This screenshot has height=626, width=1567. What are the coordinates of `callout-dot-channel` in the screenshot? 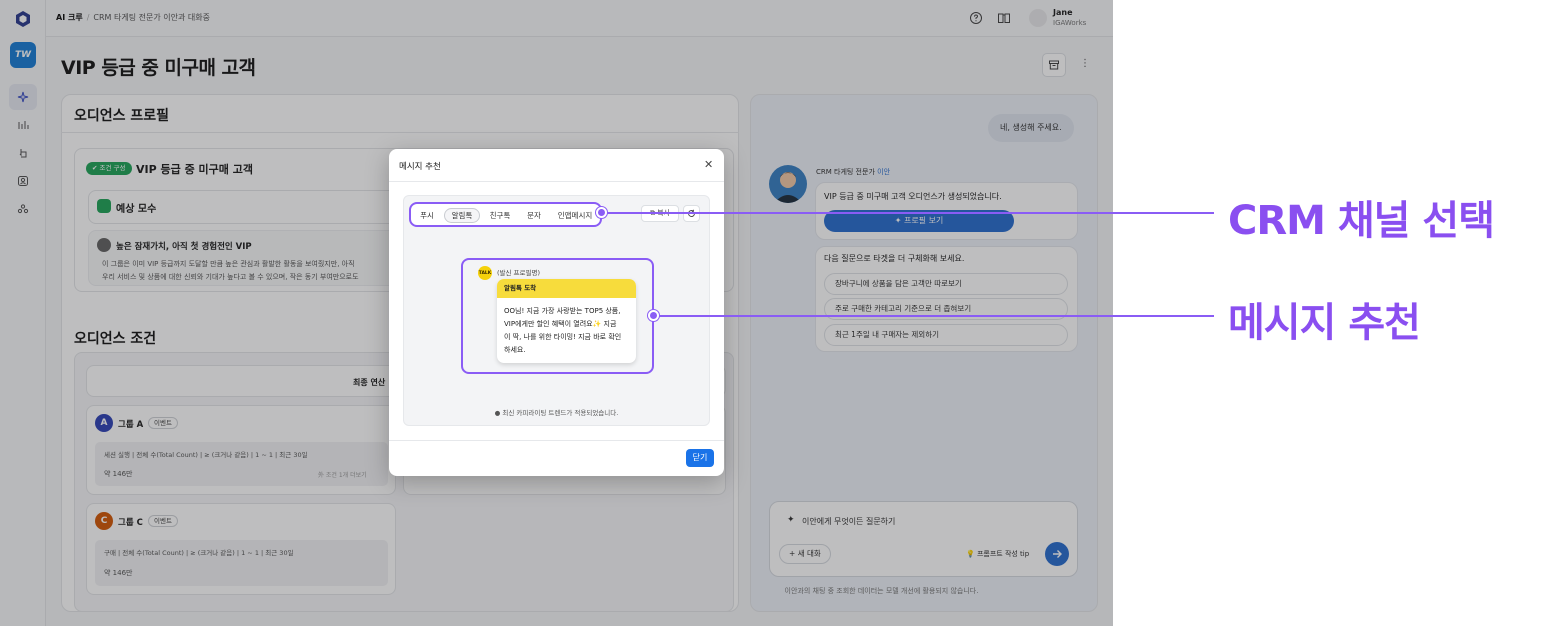 It's located at (601, 212).